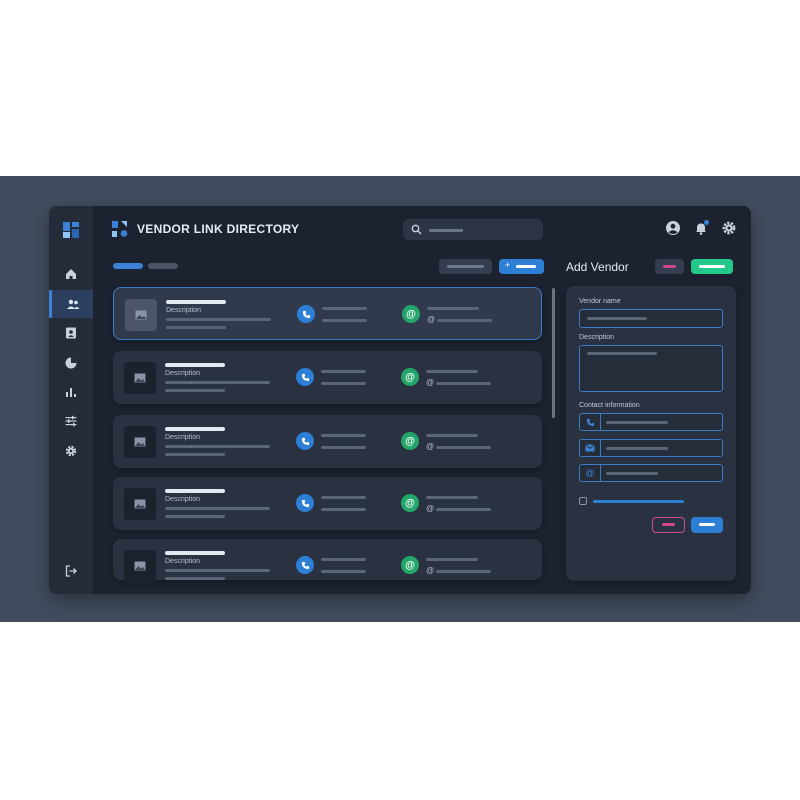  I want to click on header-actions, so click(701, 228).